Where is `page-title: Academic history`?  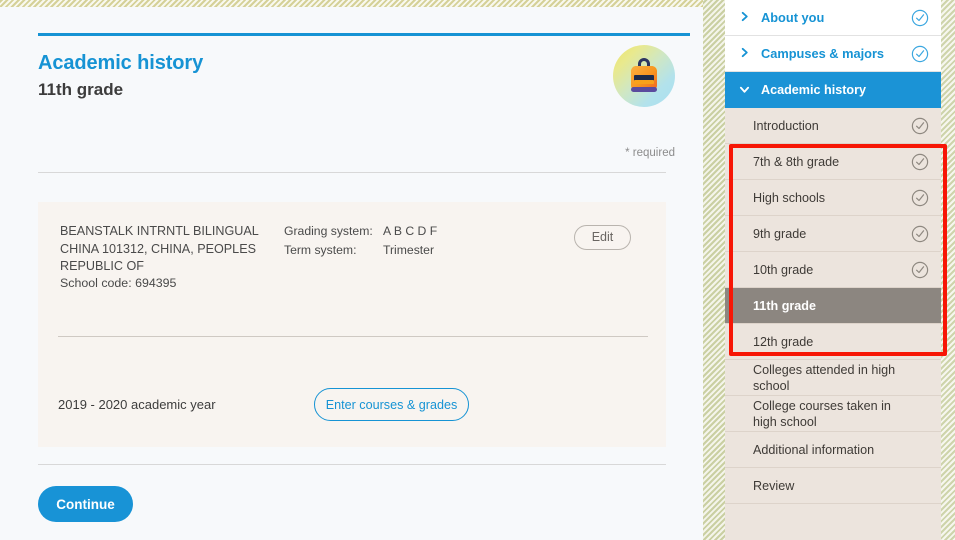 page-title: Academic history is located at coordinates (121, 63).